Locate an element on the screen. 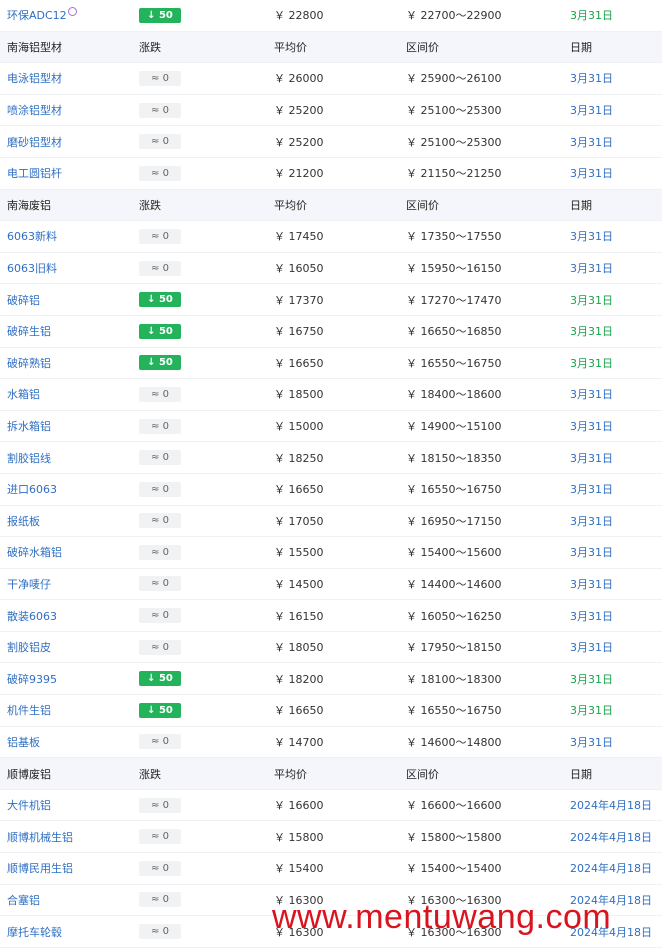 Image resolution: width=662 pixels, height=948 pixels. product-name-link: 破碎水箱铝 is located at coordinates (34, 552).